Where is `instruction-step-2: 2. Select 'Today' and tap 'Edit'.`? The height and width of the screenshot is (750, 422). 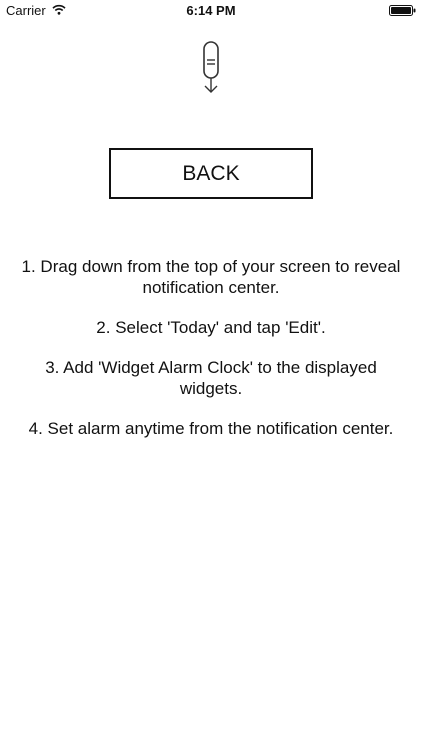
instruction-step-2: 2. Select 'Today' and tap 'Edit'. is located at coordinates (211, 327).